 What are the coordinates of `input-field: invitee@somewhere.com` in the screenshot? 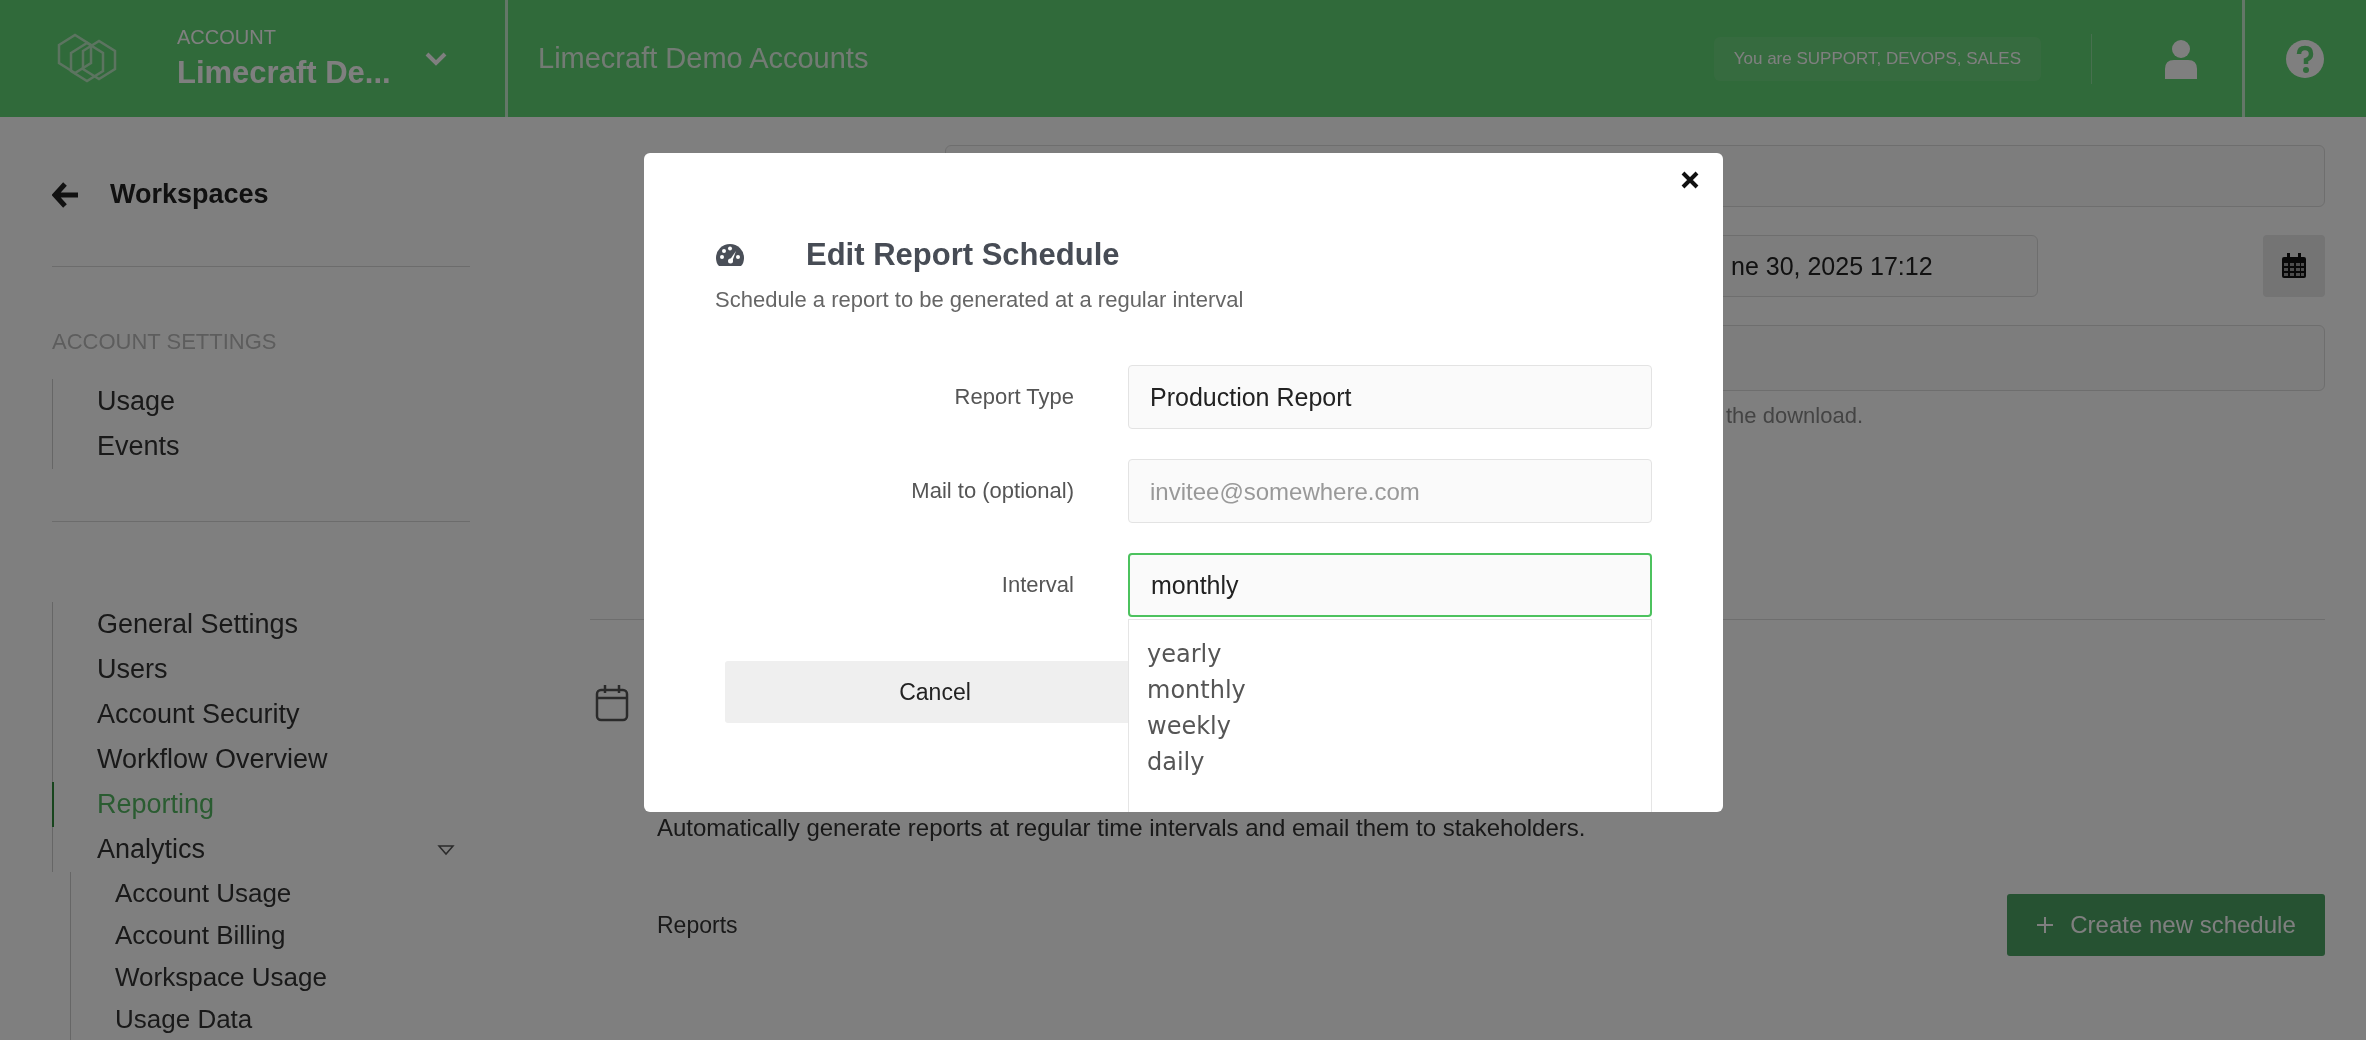 It's located at (1390, 491).